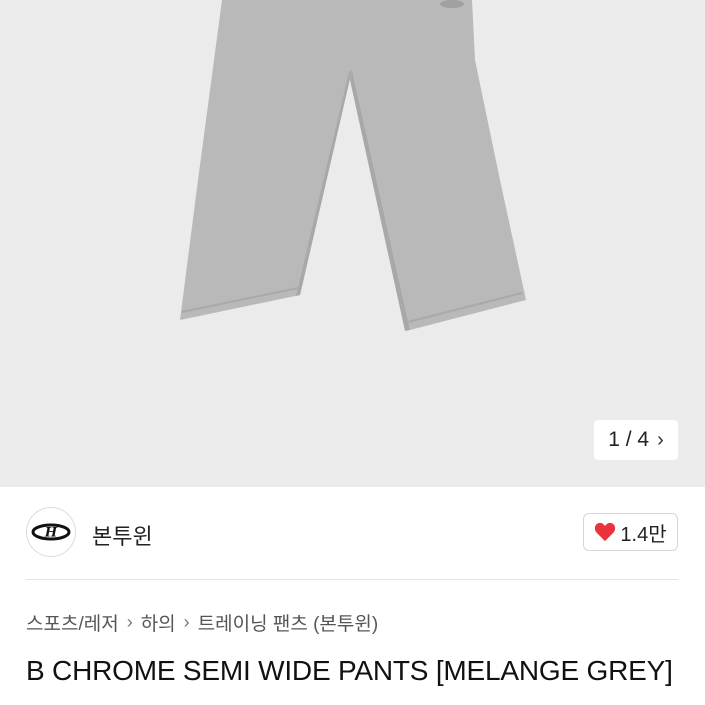 This screenshot has width=705, height=705. I want to click on breadcrumb-item-sports: 스포츠/레저, so click(72, 622).